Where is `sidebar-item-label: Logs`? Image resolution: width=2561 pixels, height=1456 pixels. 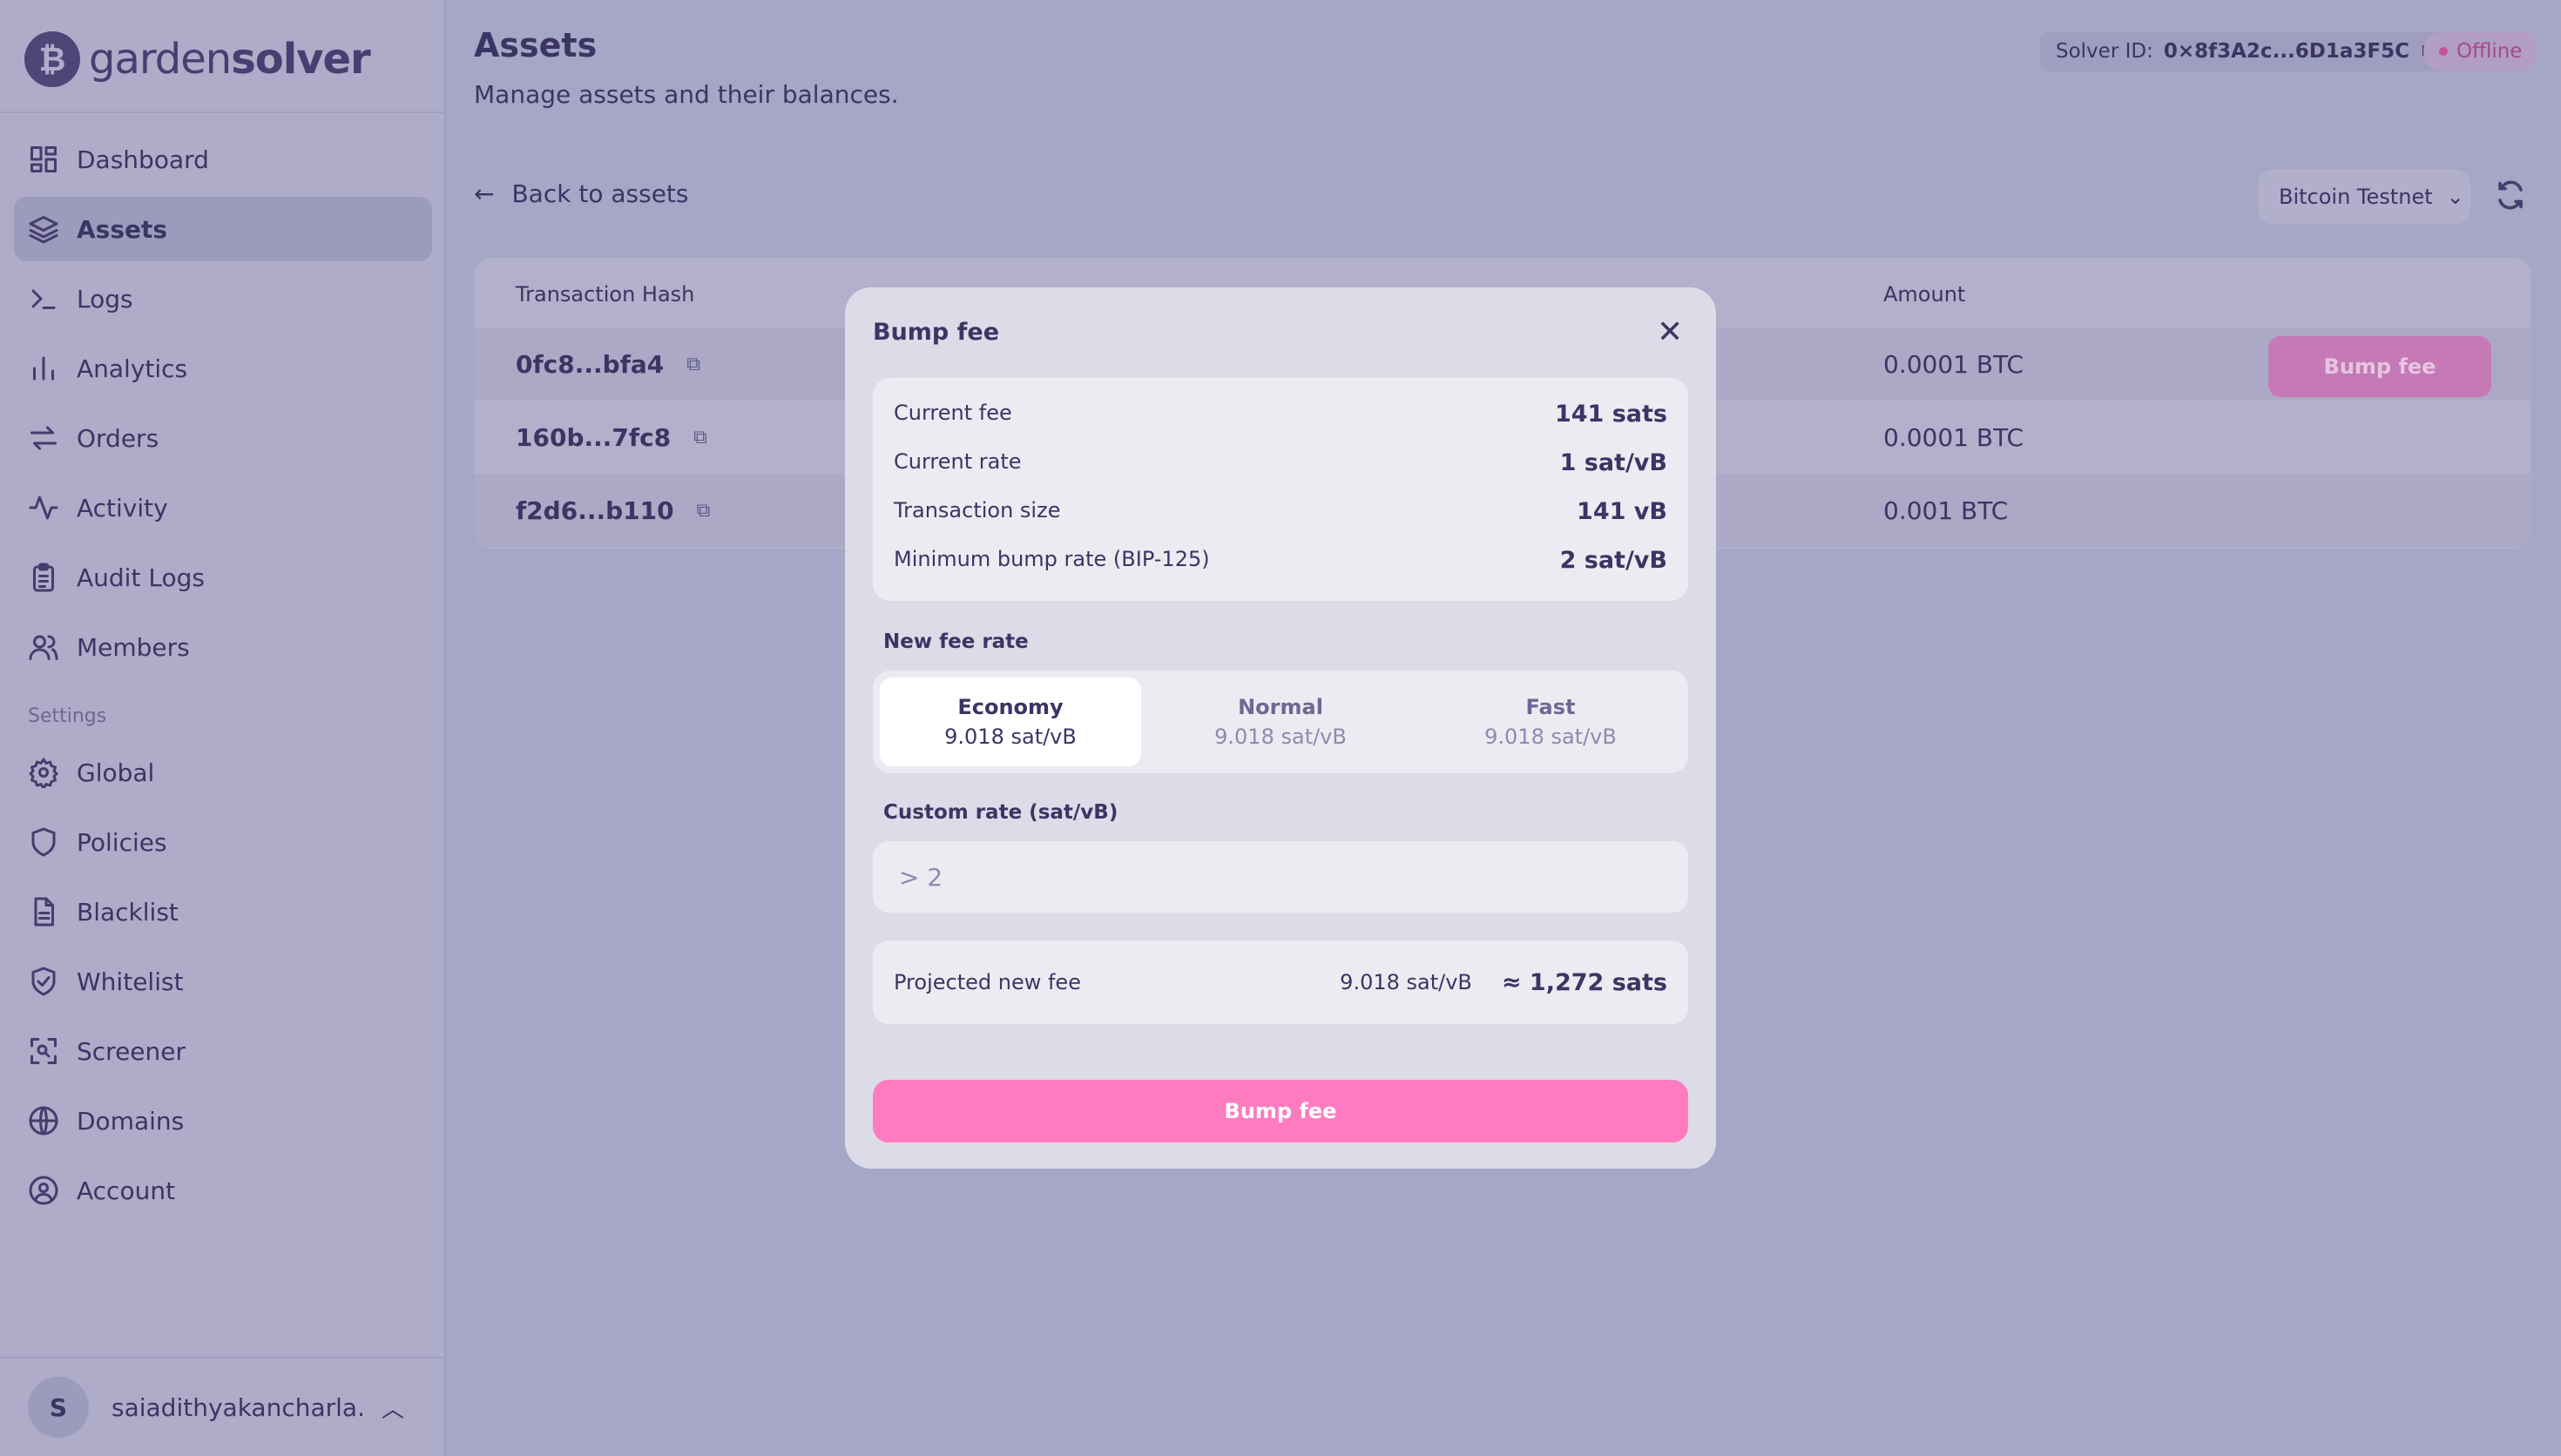
sidebar-item-label: Logs is located at coordinates (105, 298).